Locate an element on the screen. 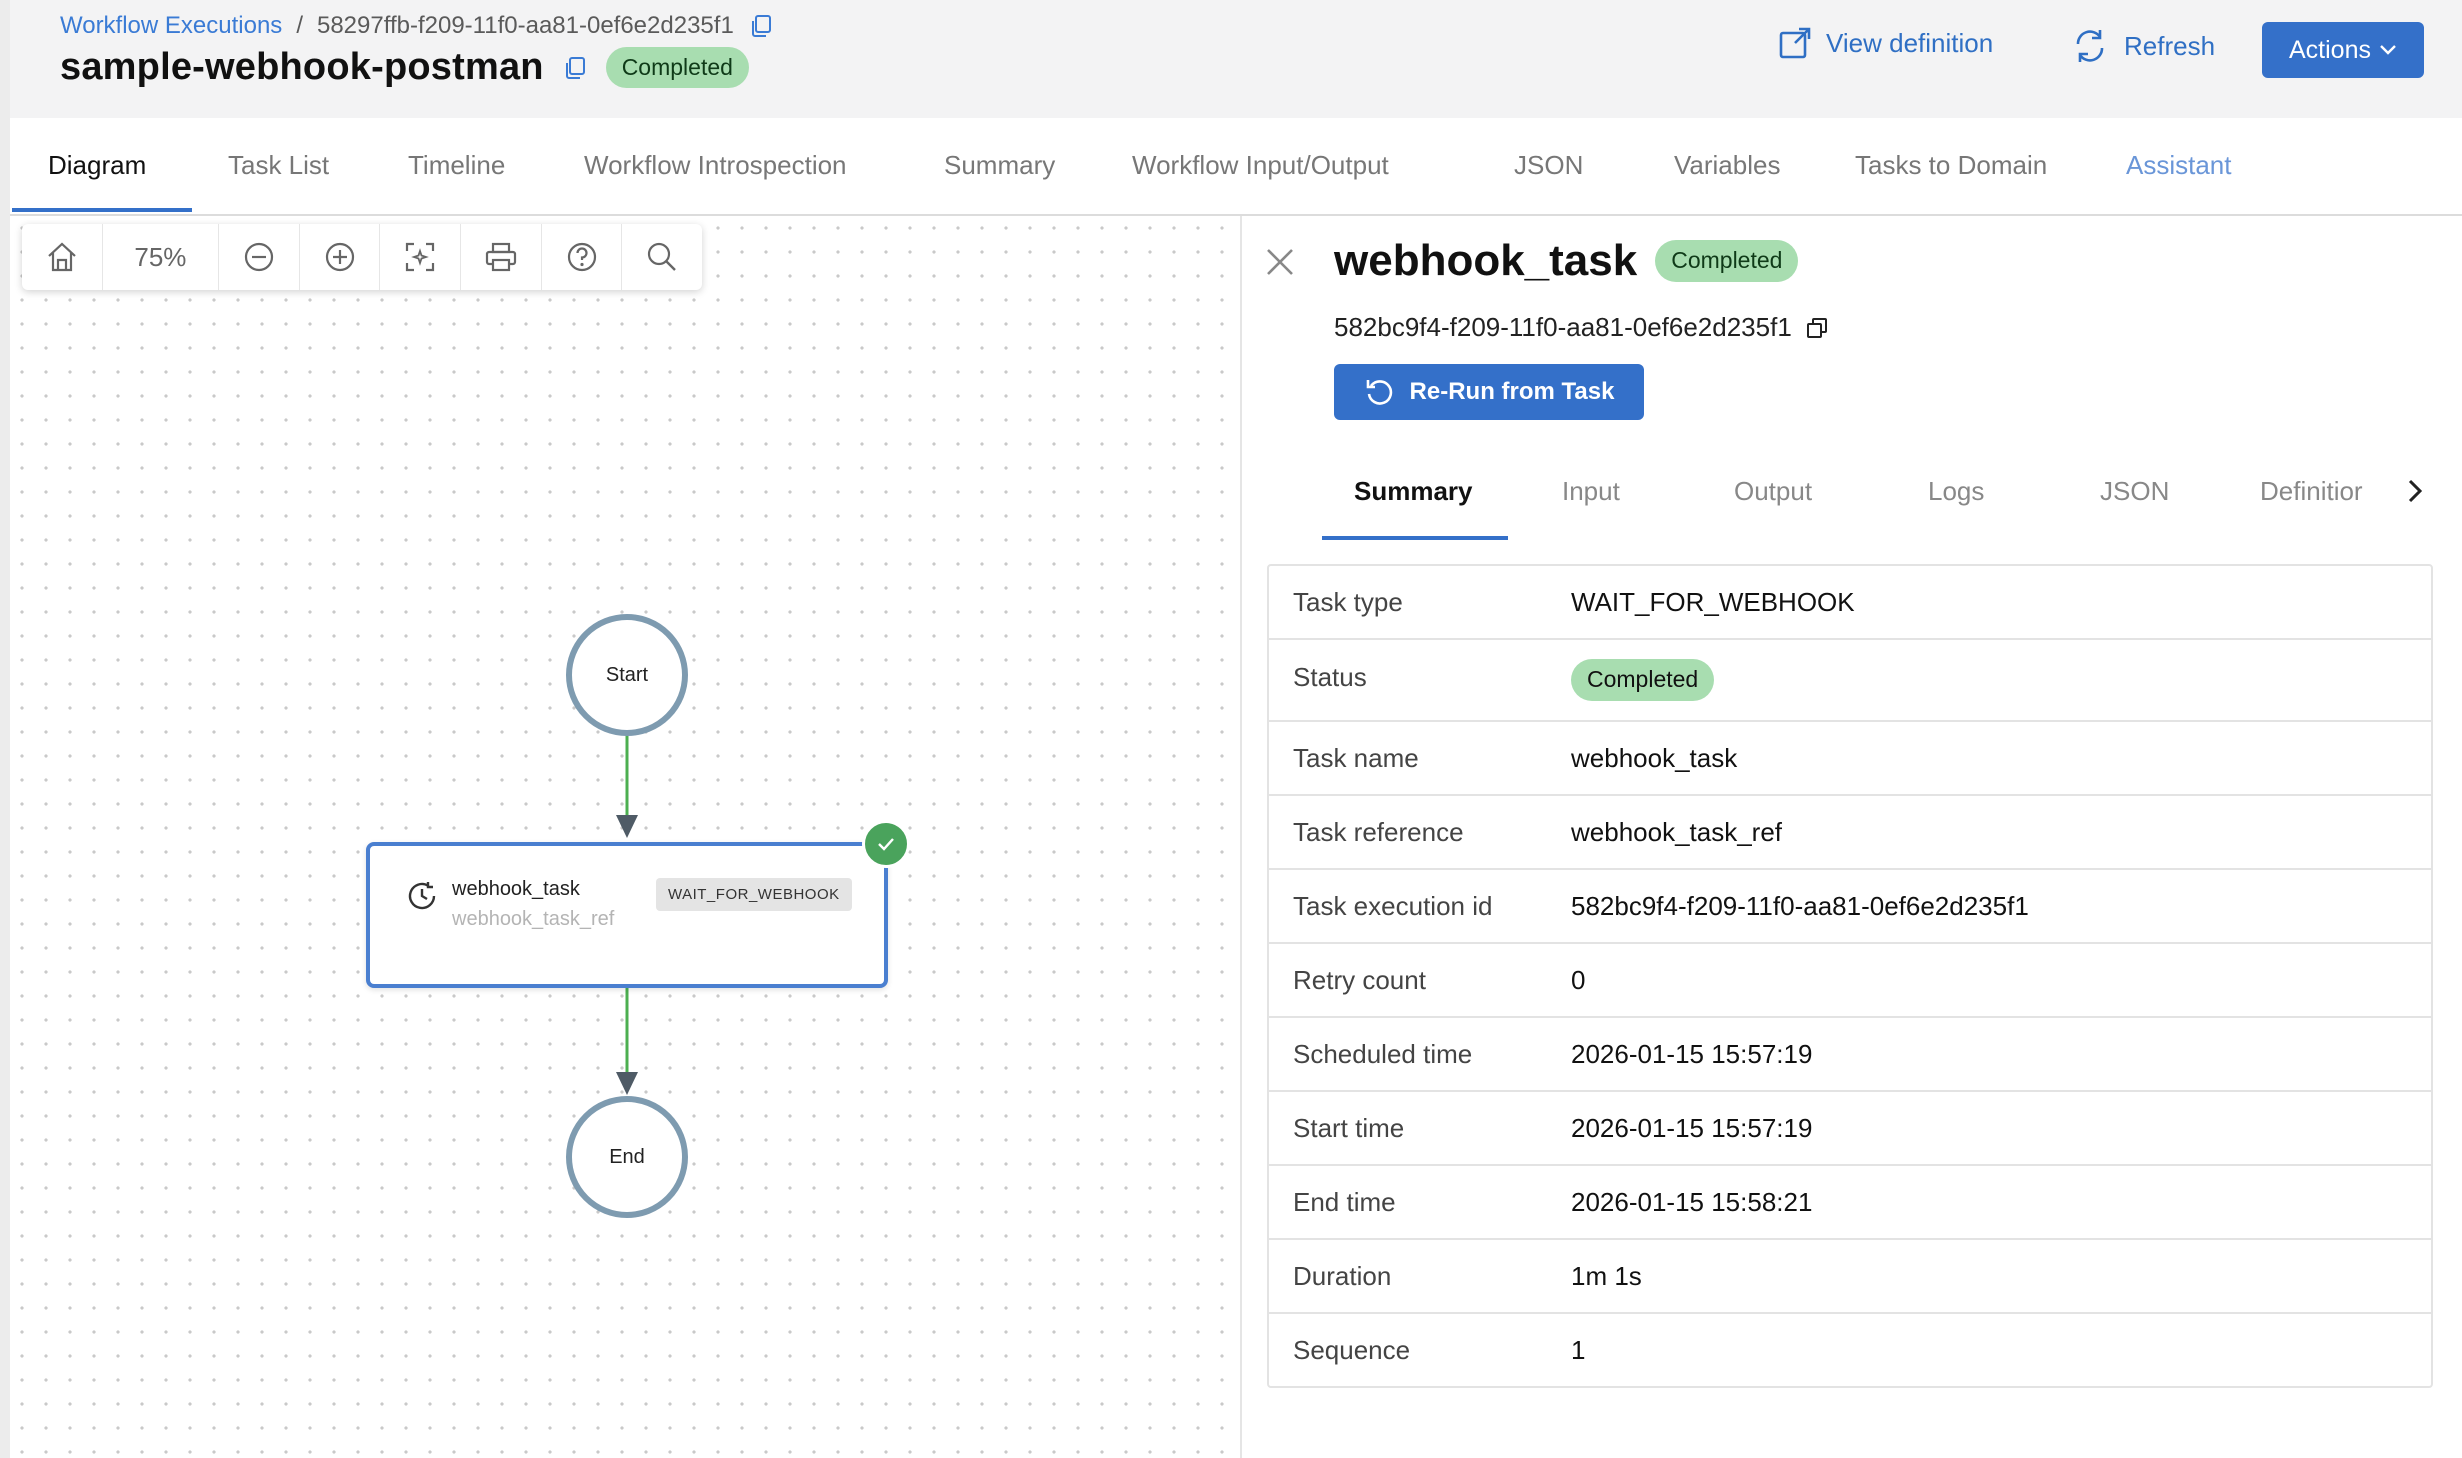  detail-value: 0 is located at coordinates (1578, 979).